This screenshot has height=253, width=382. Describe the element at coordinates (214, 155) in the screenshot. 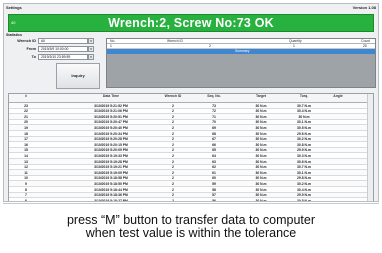

I see `cell-seq-no: 64` at that location.